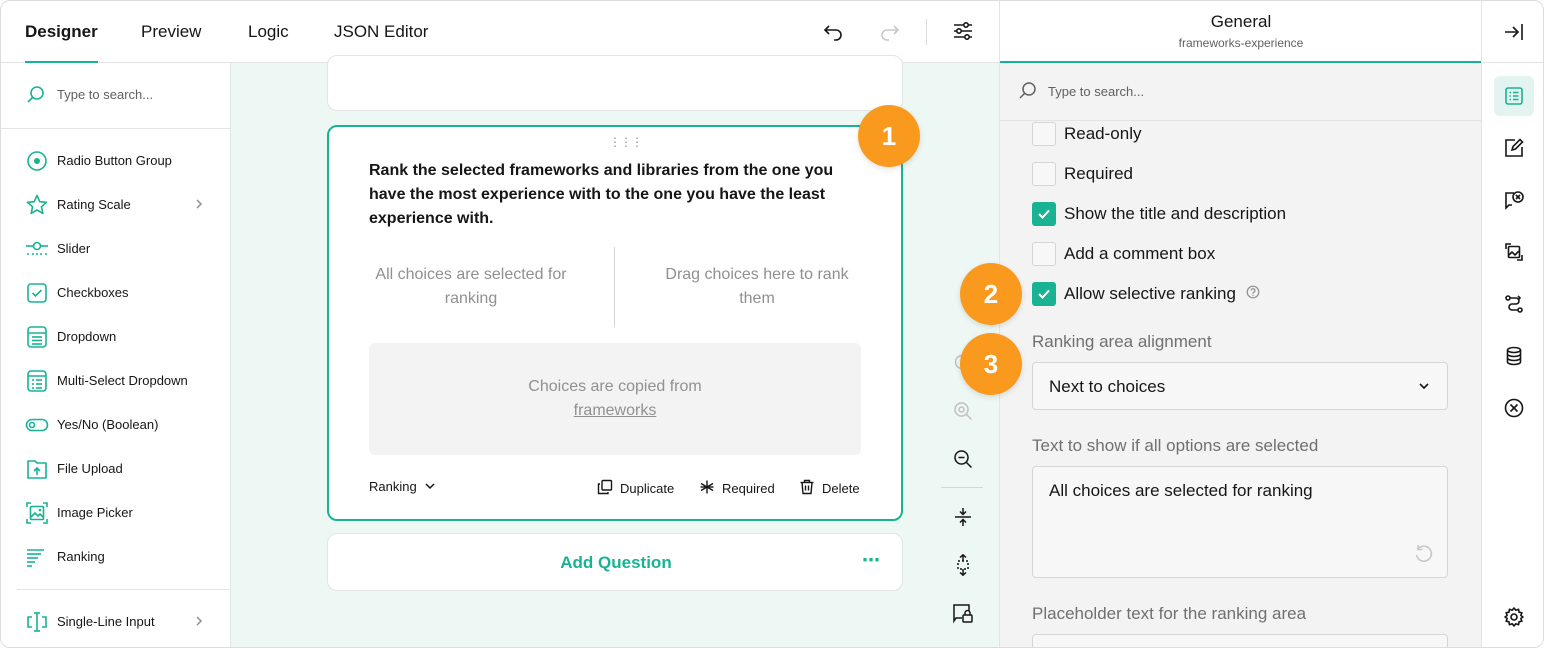 The image size is (1544, 648). What do you see at coordinates (1514, 304) in the screenshot?
I see `logic-icon` at bounding box center [1514, 304].